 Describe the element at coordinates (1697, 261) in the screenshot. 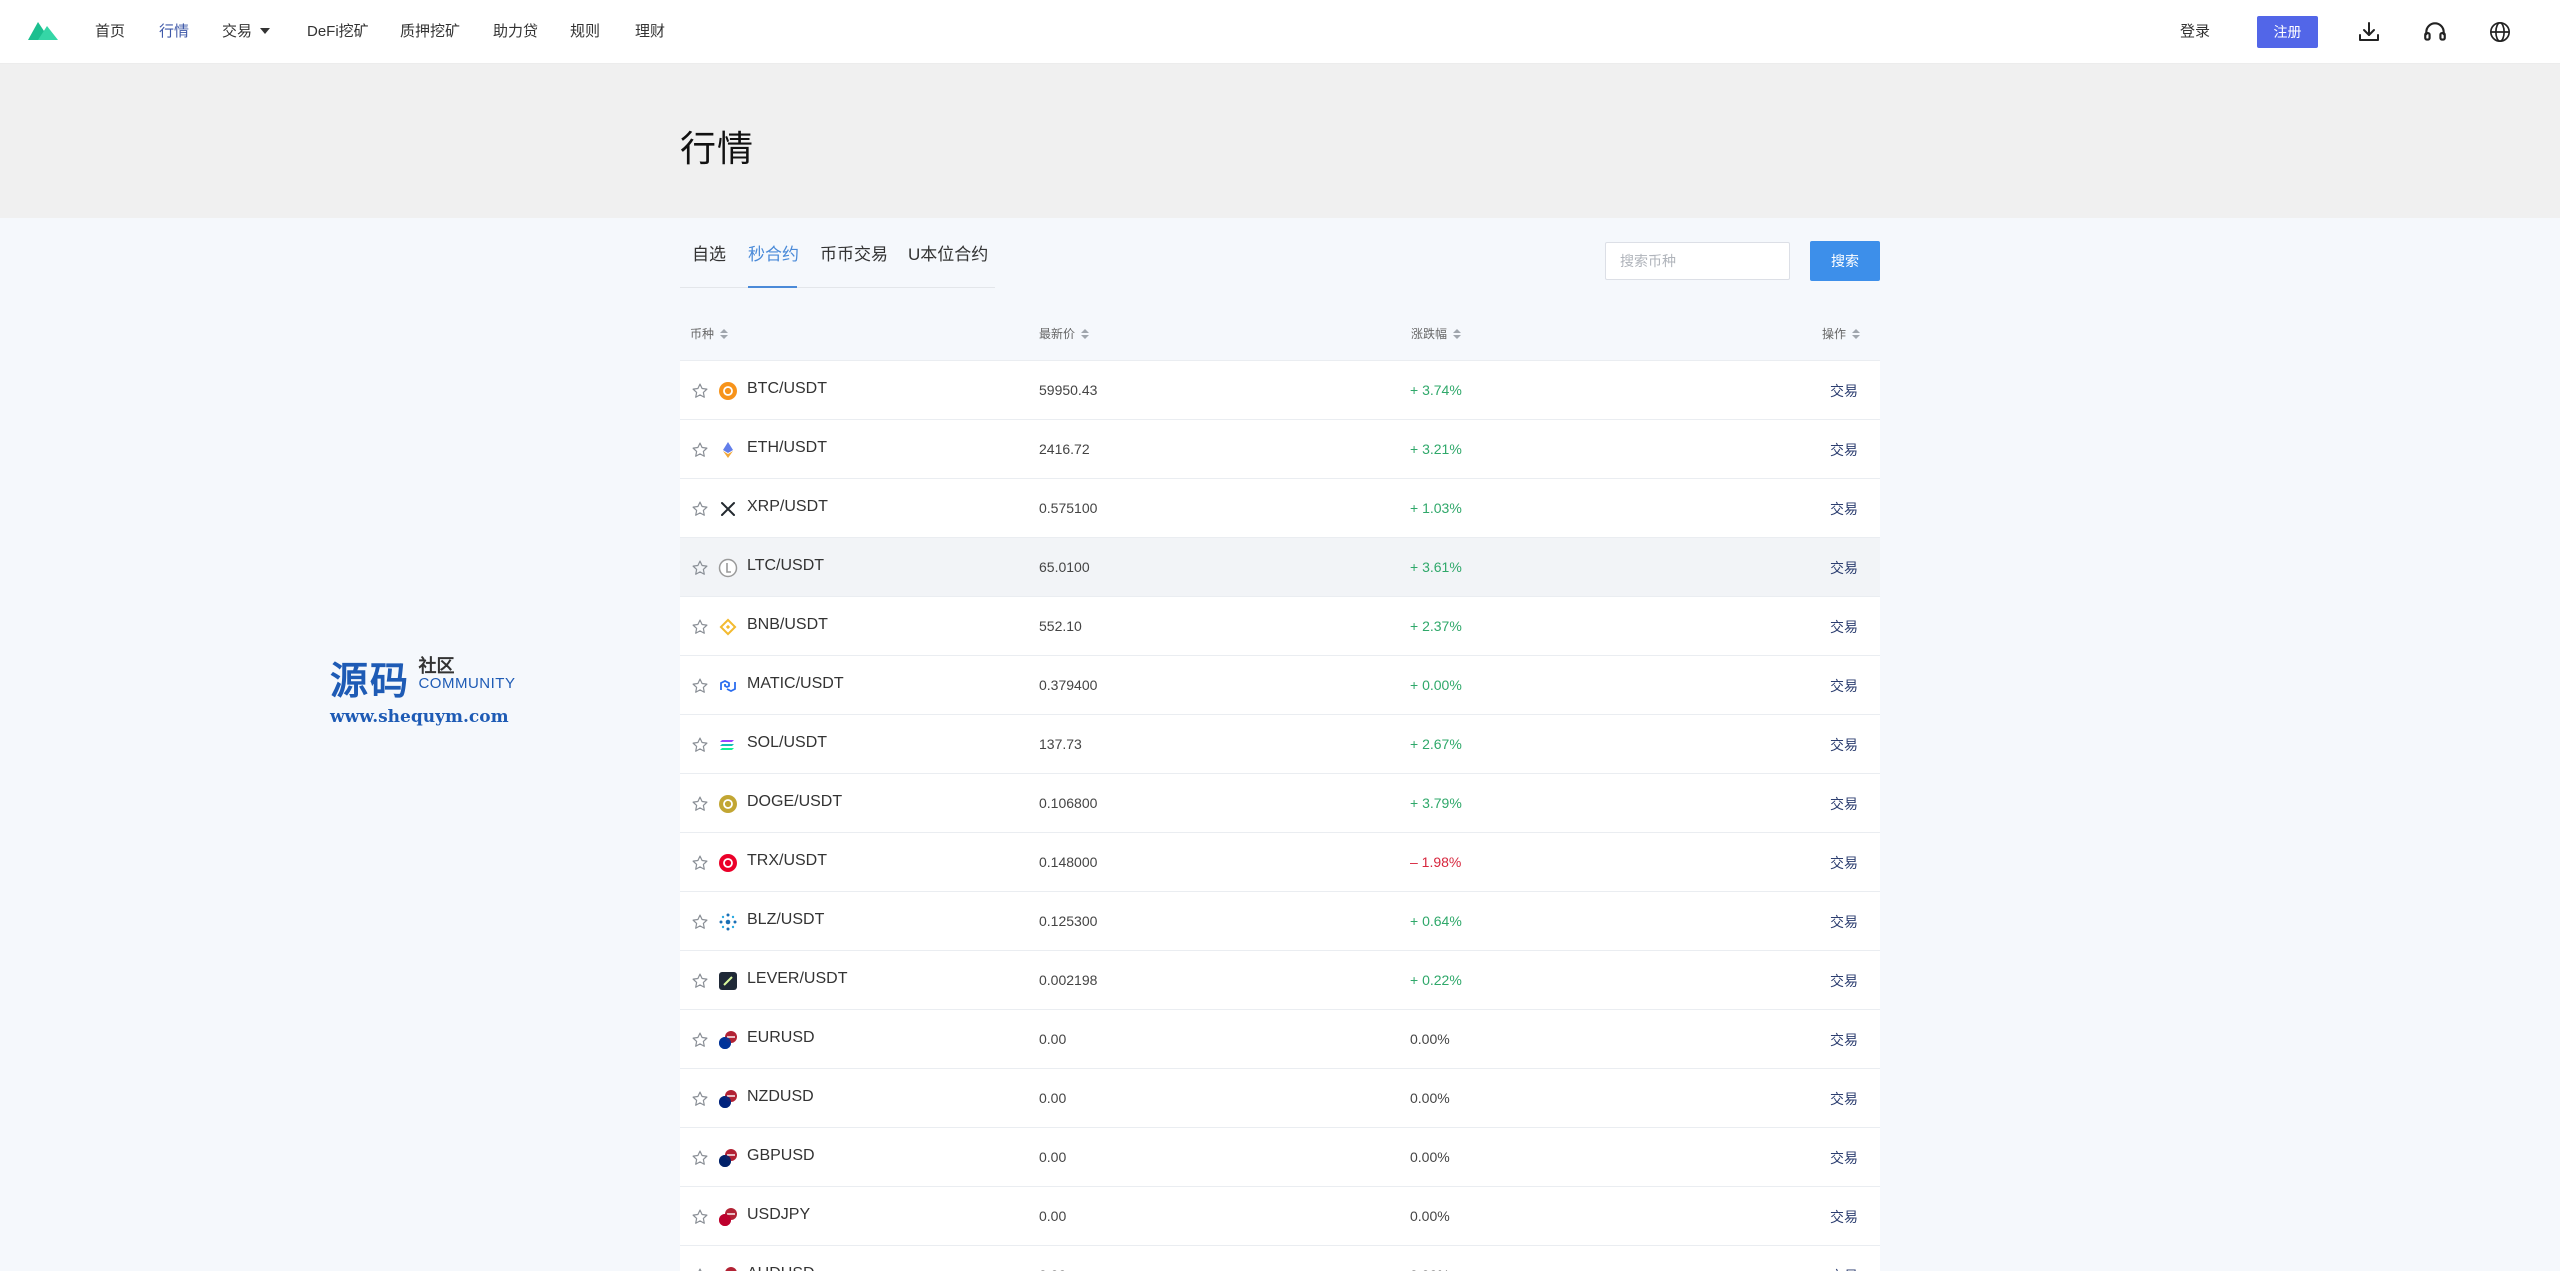

I see `search-input` at that location.